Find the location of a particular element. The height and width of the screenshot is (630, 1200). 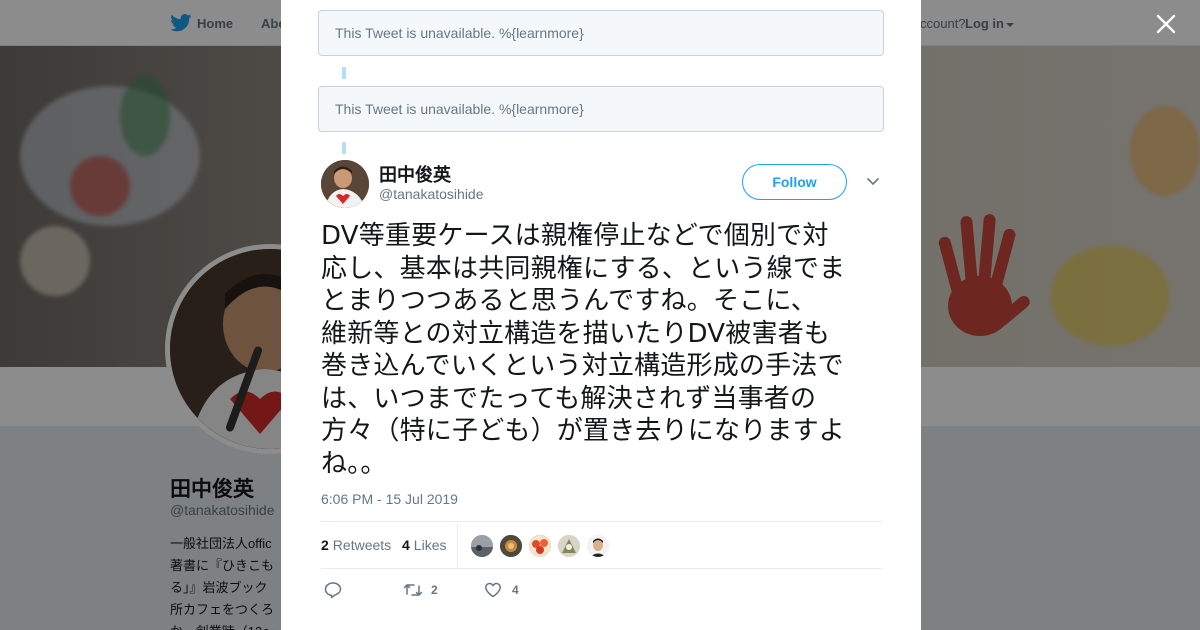

likes-label: Likes is located at coordinates (430, 545).